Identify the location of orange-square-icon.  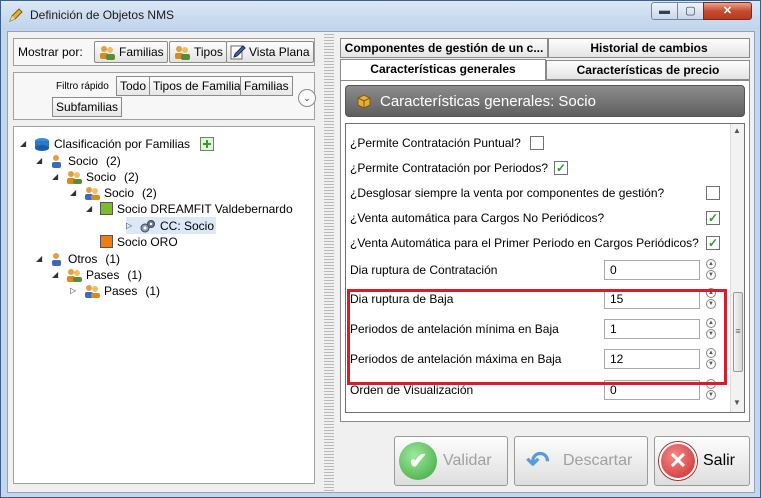
(106, 241).